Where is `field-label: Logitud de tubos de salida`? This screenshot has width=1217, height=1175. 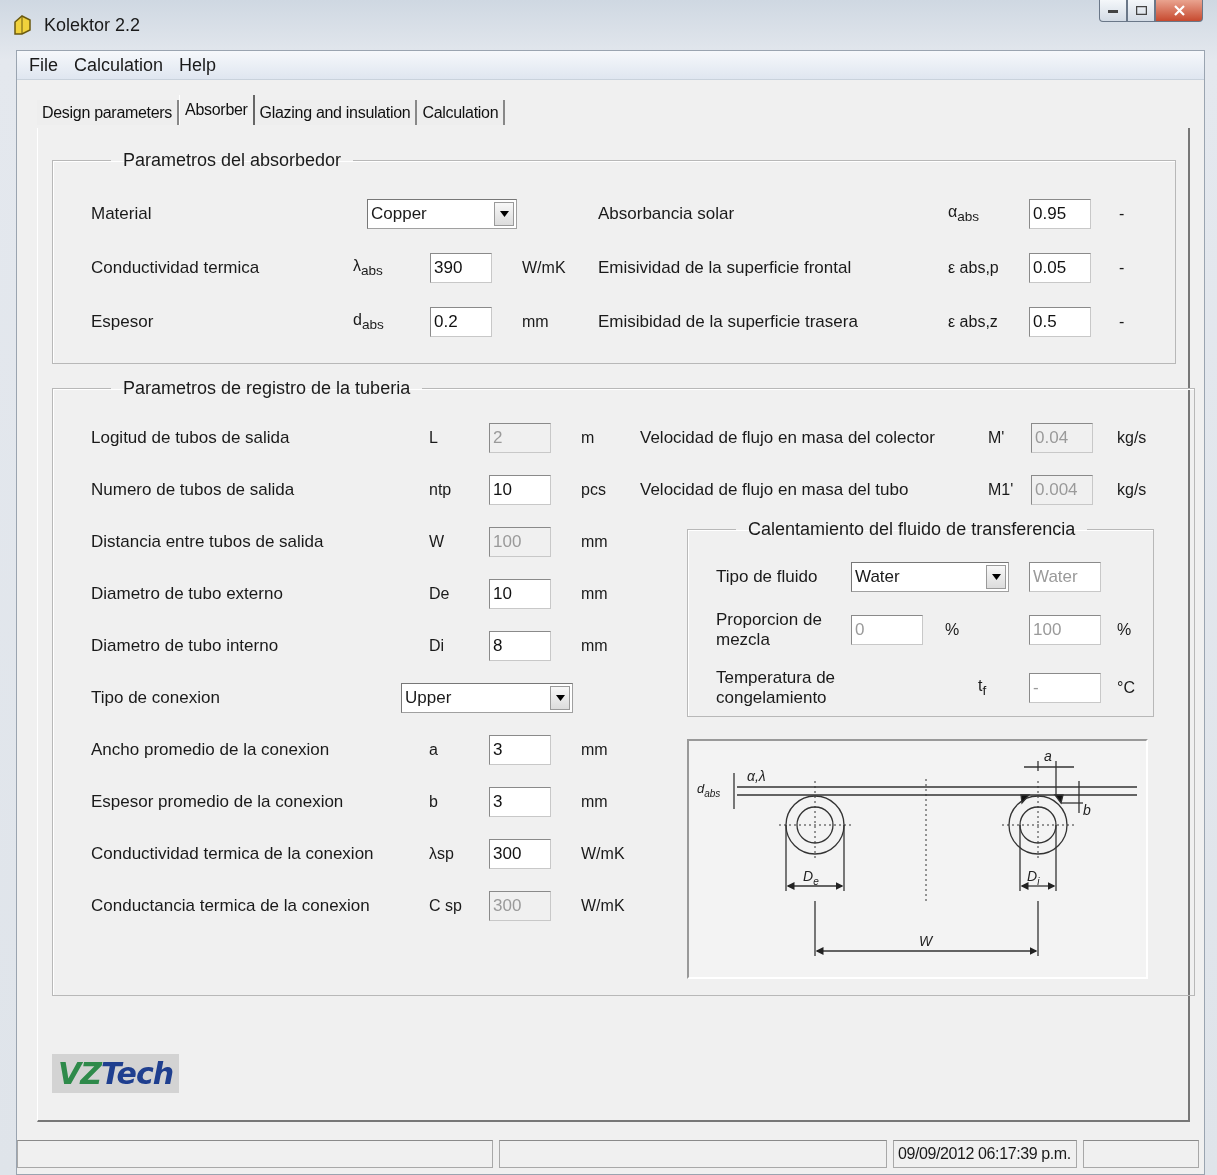 field-label: Logitud de tubos de salida is located at coordinates (190, 438).